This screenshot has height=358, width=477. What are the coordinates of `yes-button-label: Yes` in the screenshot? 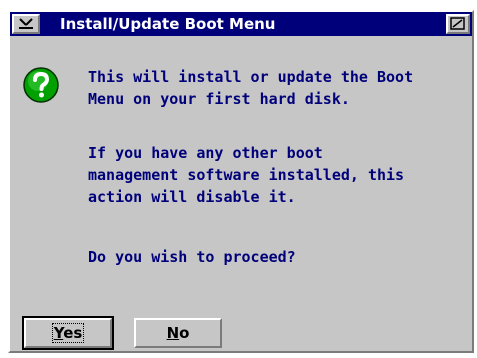 It's located at (68, 333).